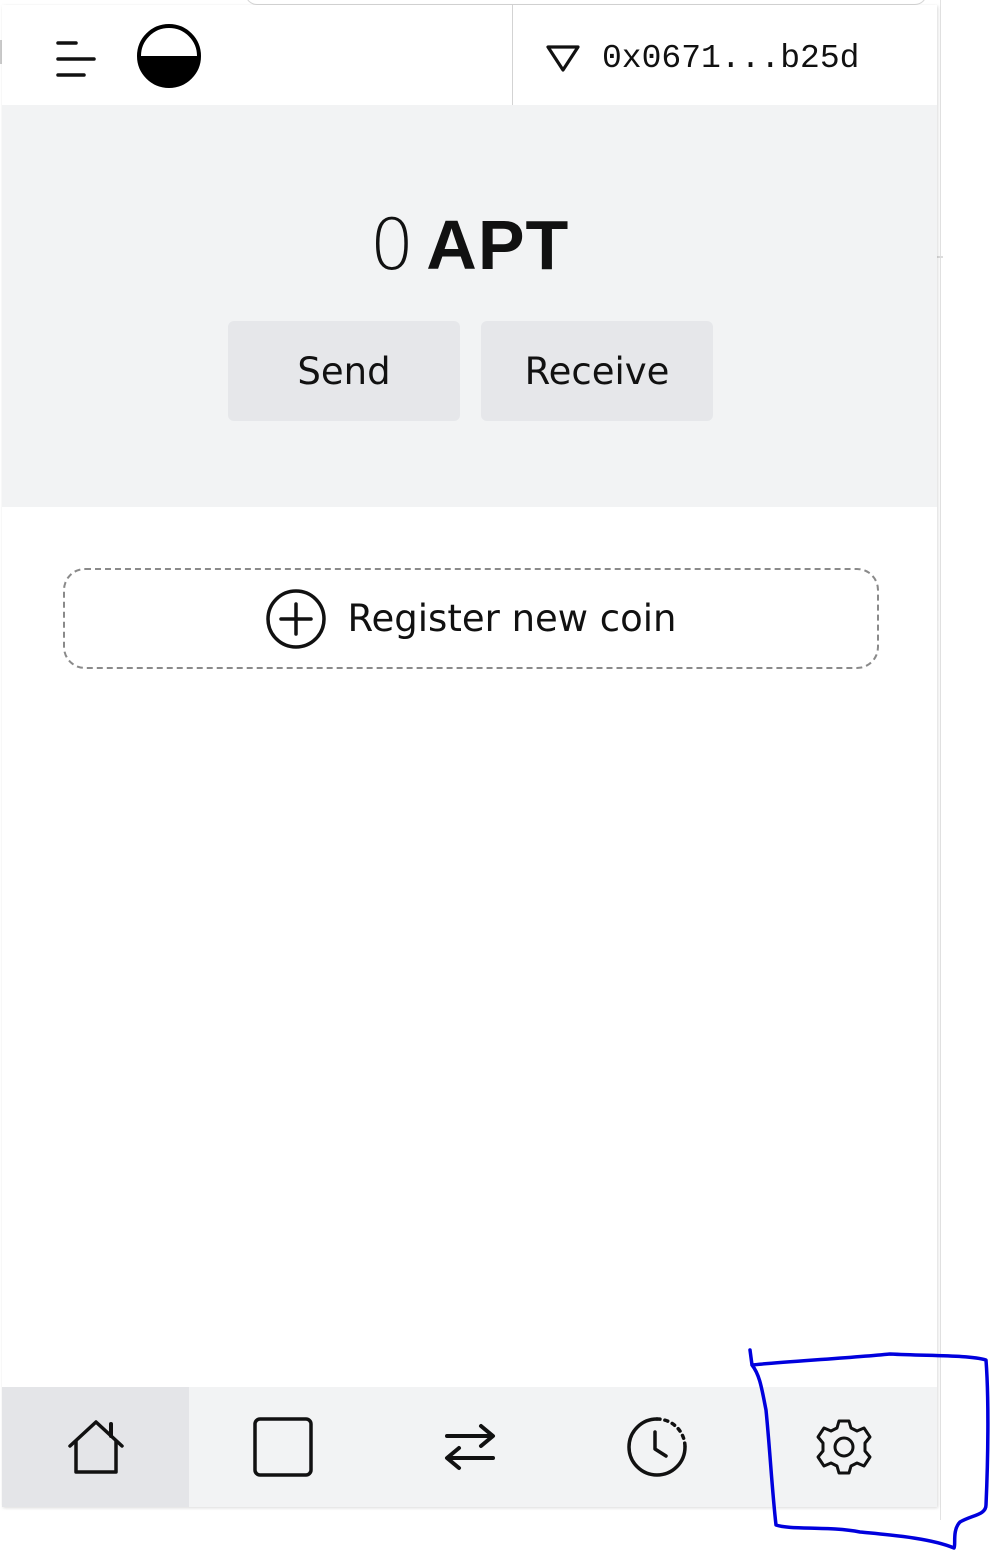 This screenshot has height=1551, width=991. Describe the element at coordinates (344, 371) in the screenshot. I see `send-button: Send` at that location.